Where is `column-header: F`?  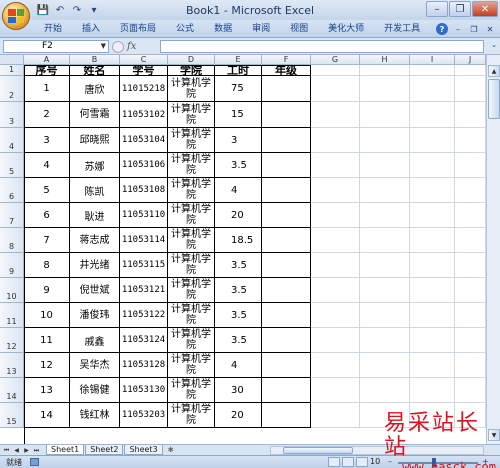 column-header: F is located at coordinates (286, 60).